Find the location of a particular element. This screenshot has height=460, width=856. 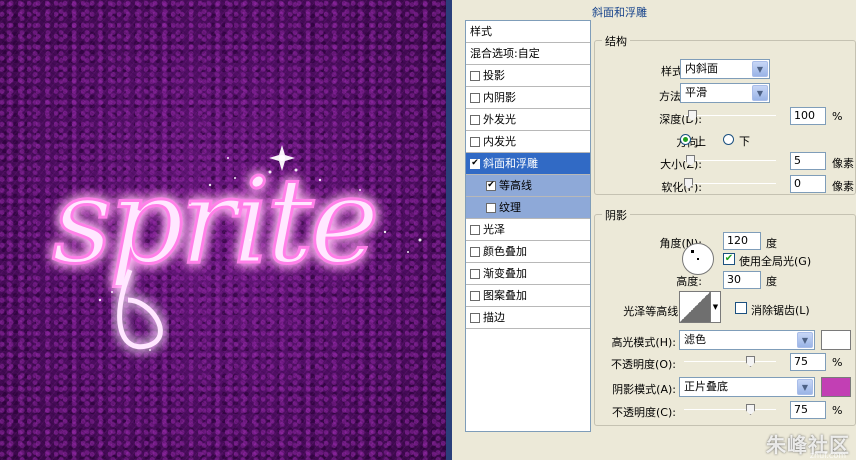

style-list-item: 内阴影 is located at coordinates (528, 98).